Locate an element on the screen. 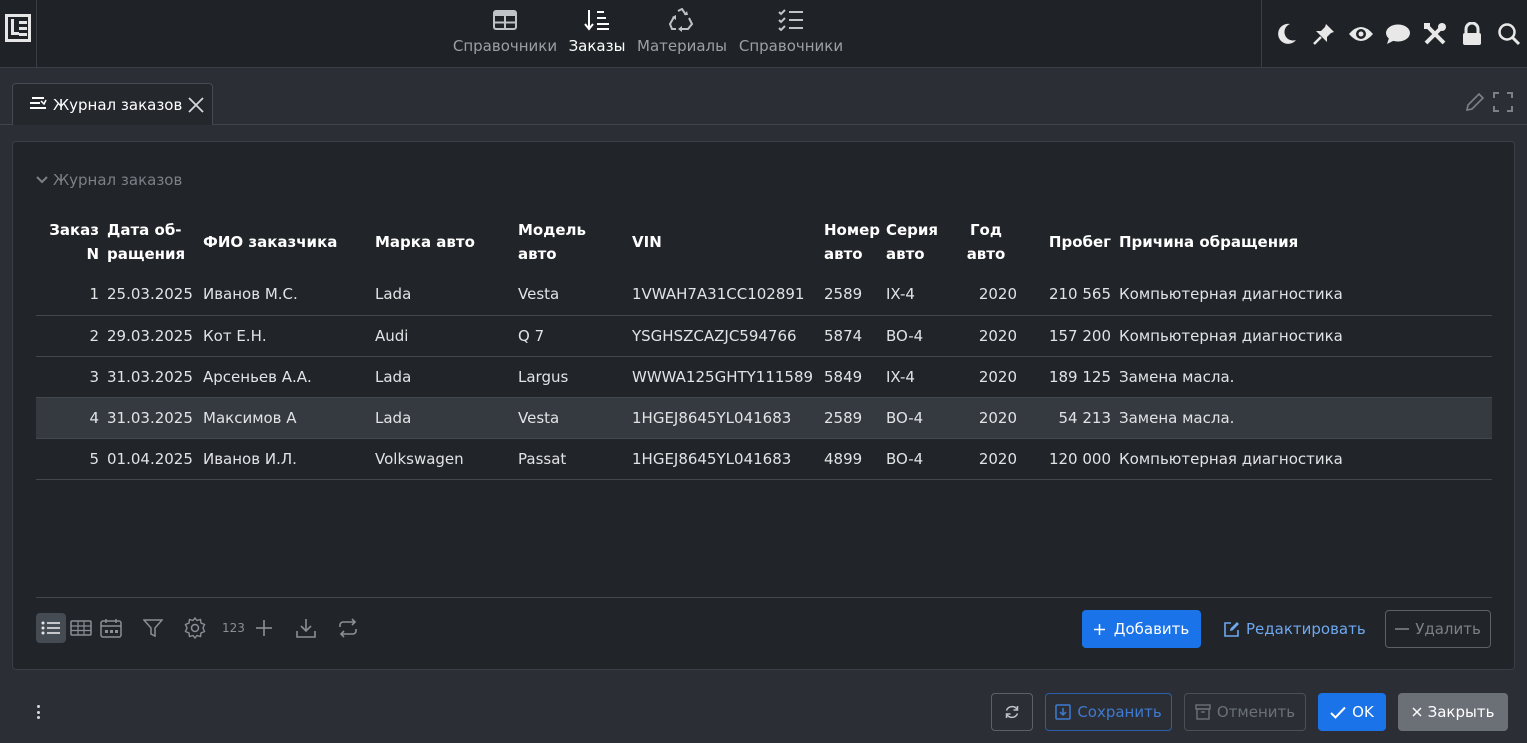 The width and height of the screenshot is (1527, 743). minus-icon is located at coordinates (1402, 629).